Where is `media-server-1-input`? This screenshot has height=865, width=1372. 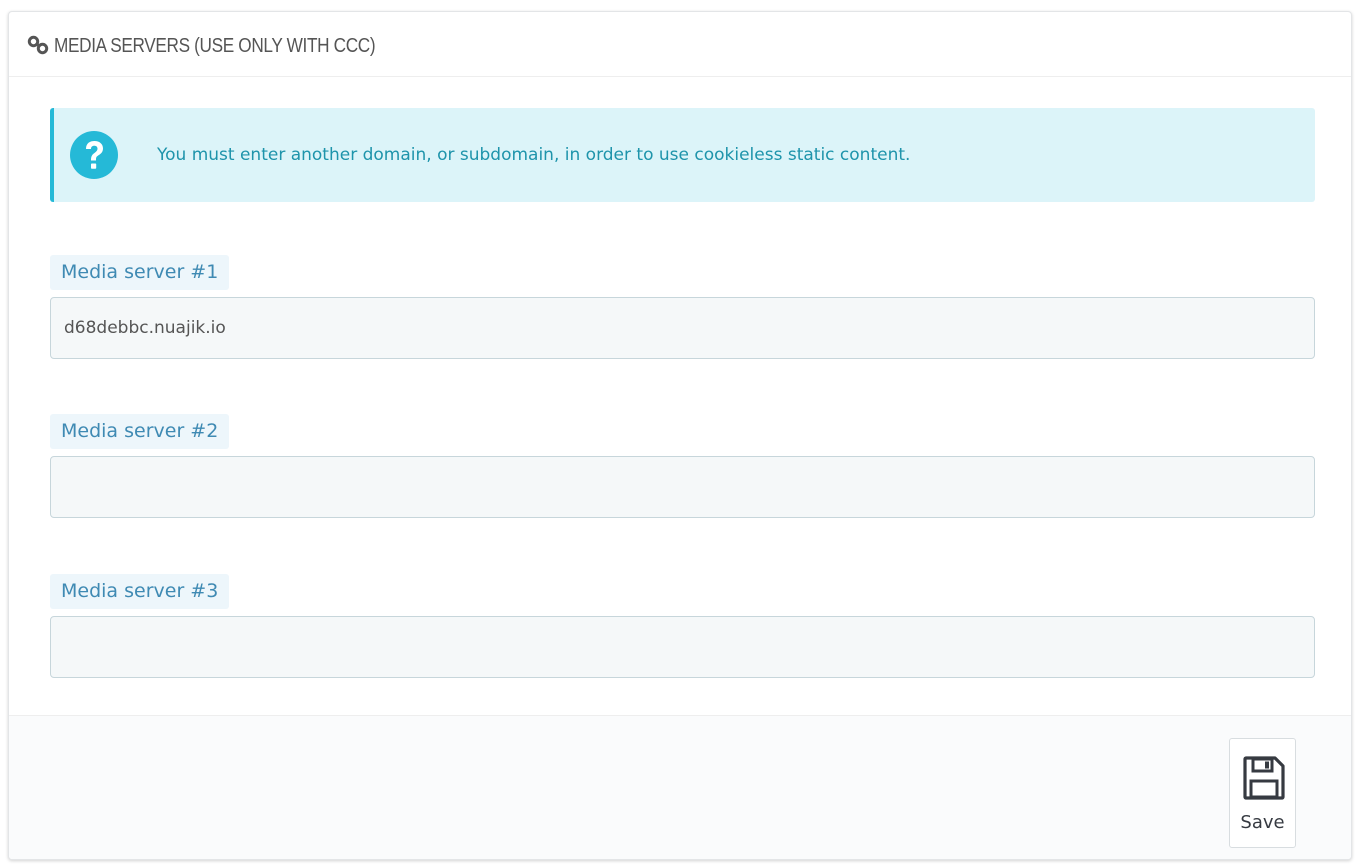 media-server-1-input is located at coordinates (682, 328).